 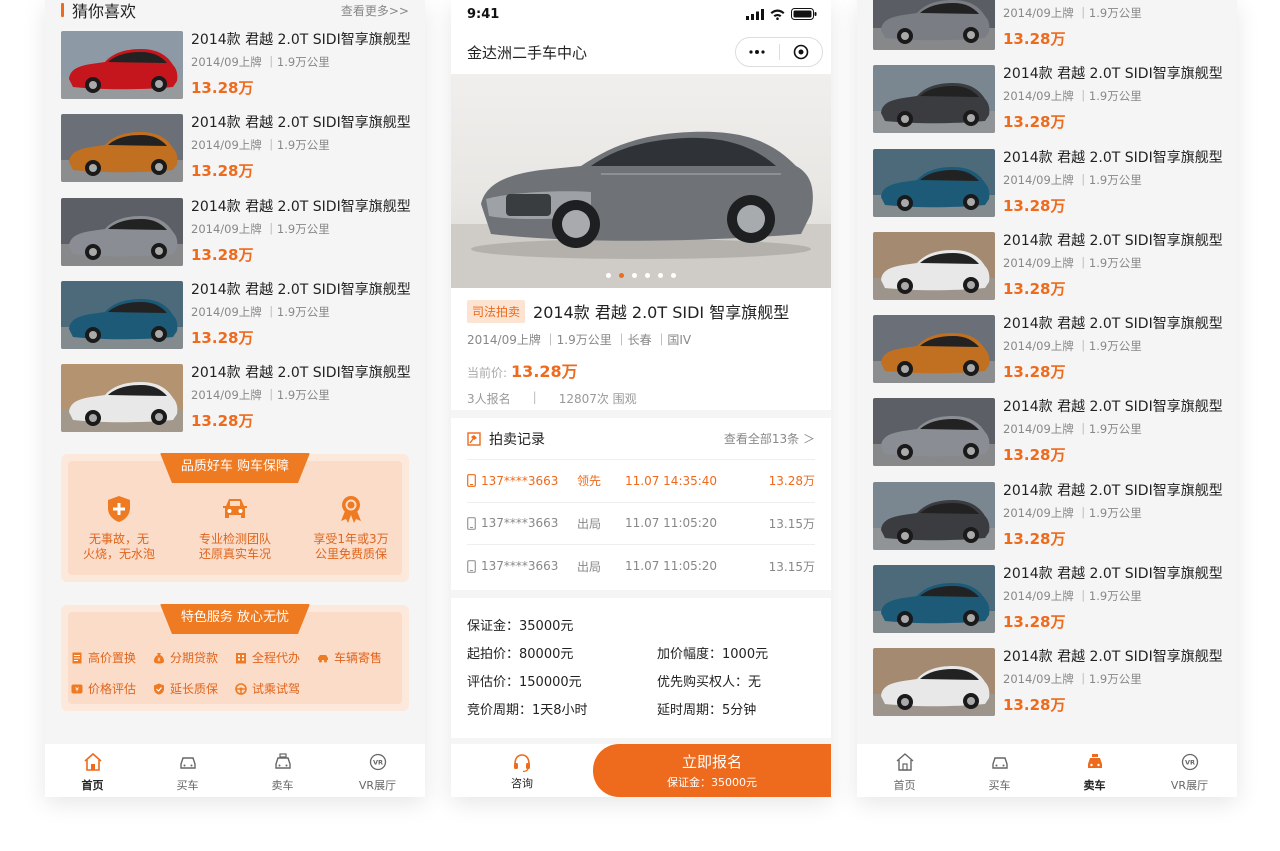 I want to click on consult-button: 咨询, so click(x=522, y=770).